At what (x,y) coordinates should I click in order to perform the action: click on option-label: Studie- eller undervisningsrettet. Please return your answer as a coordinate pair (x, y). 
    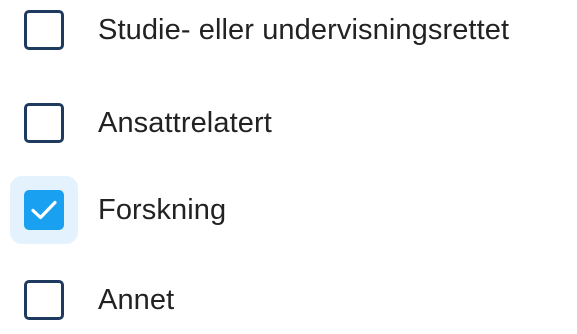
    Looking at the image, I should click on (304, 29).